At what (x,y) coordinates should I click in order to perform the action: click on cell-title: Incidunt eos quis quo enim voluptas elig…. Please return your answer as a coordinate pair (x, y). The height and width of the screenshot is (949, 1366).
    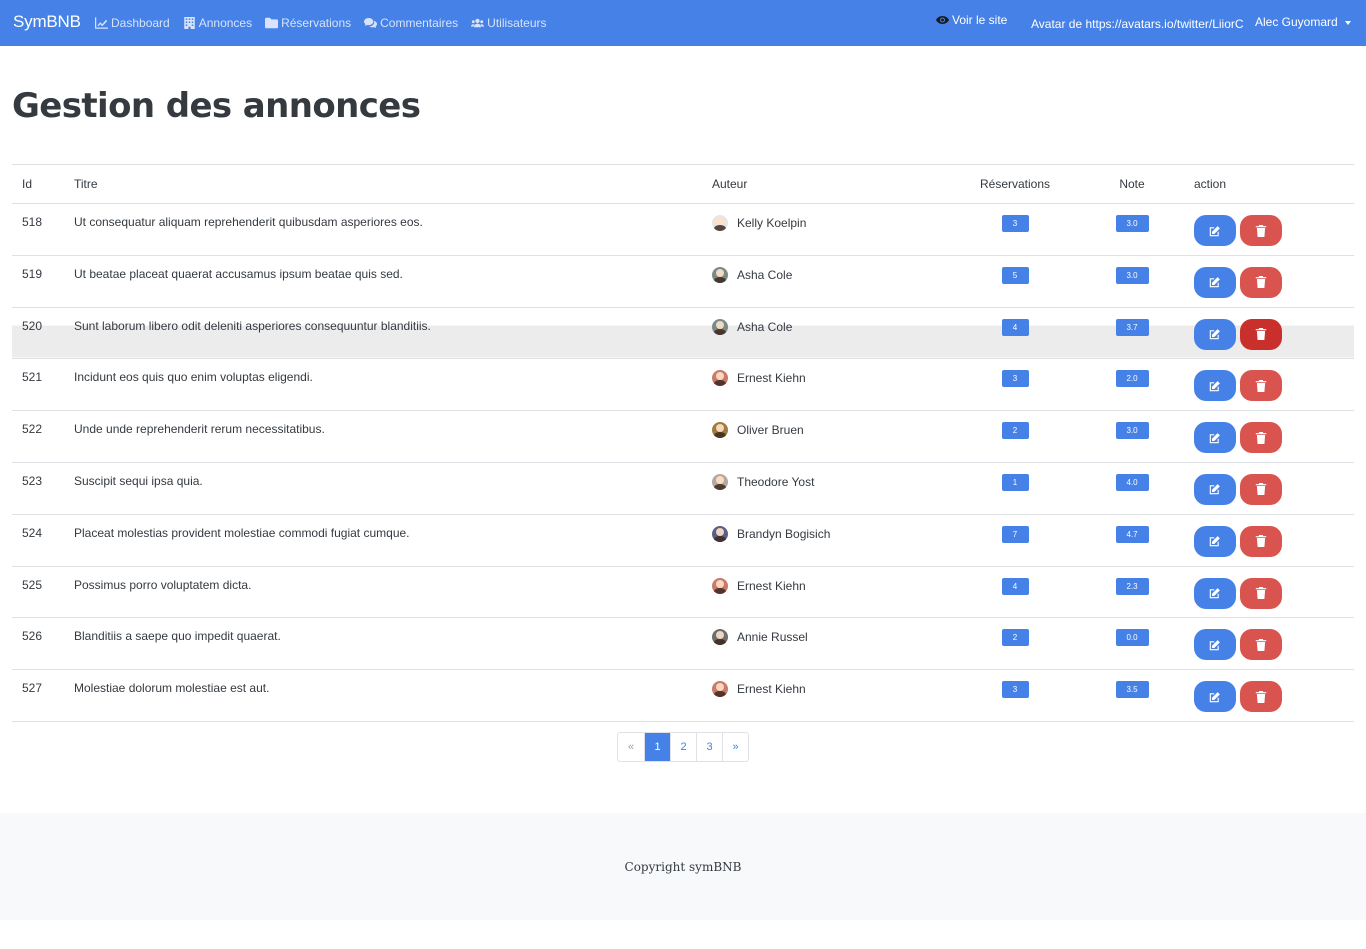
    Looking at the image, I should click on (193, 377).